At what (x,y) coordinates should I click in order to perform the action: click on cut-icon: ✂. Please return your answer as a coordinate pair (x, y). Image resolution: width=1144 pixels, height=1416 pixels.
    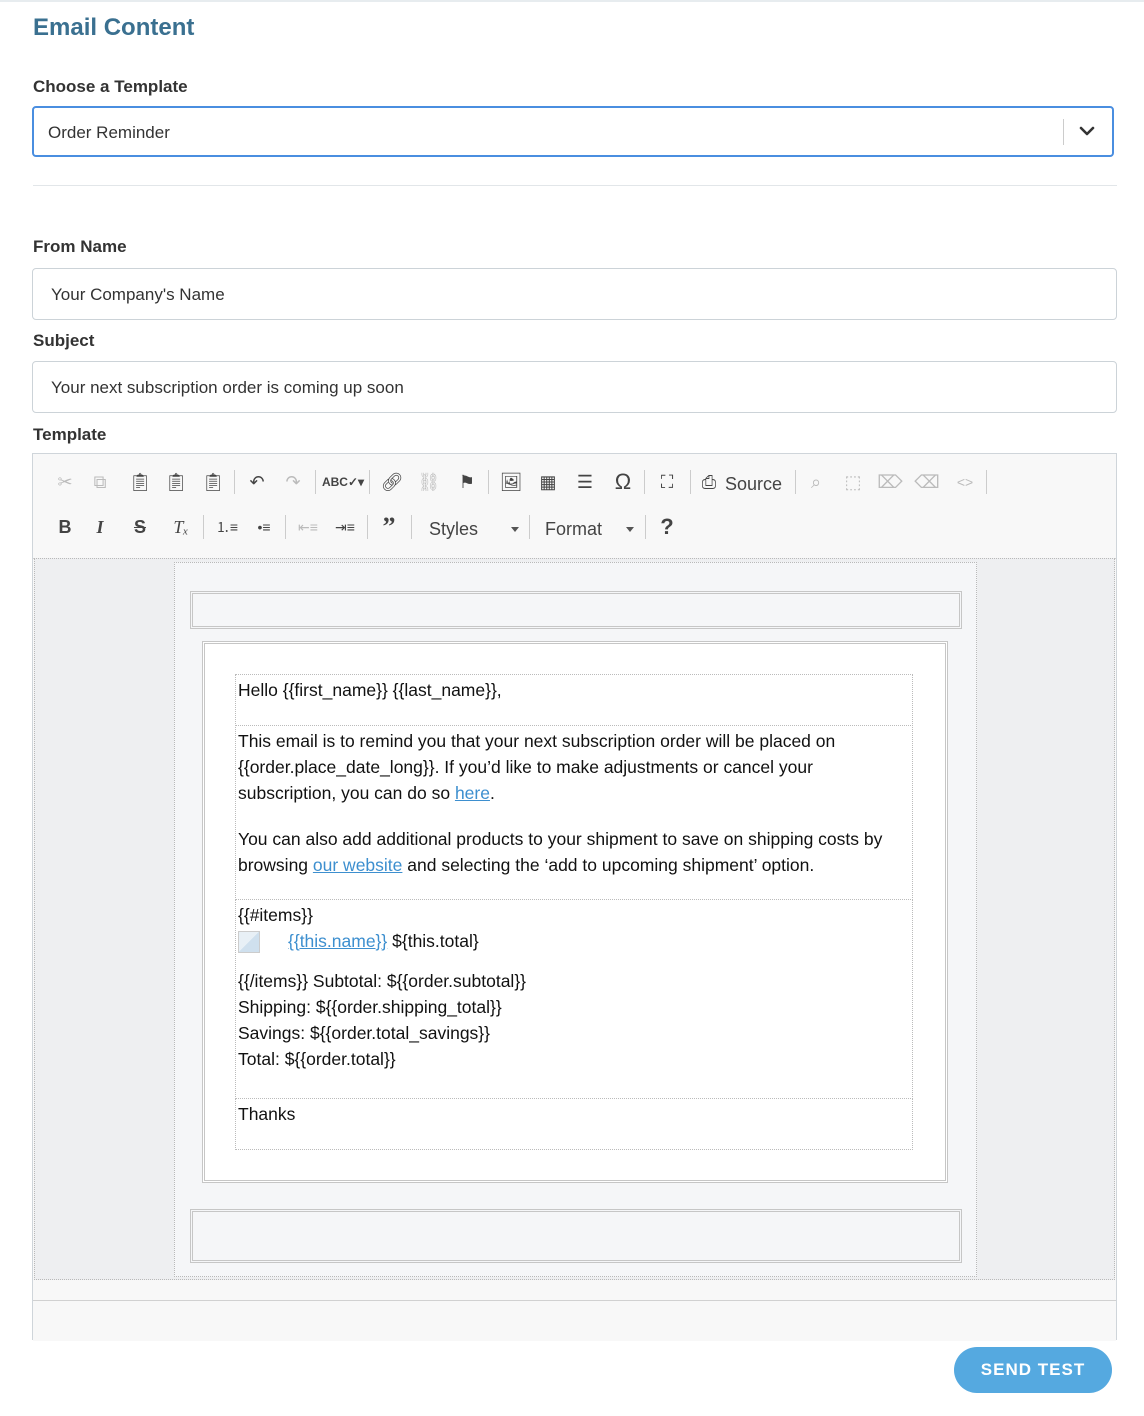
    Looking at the image, I should click on (65, 482).